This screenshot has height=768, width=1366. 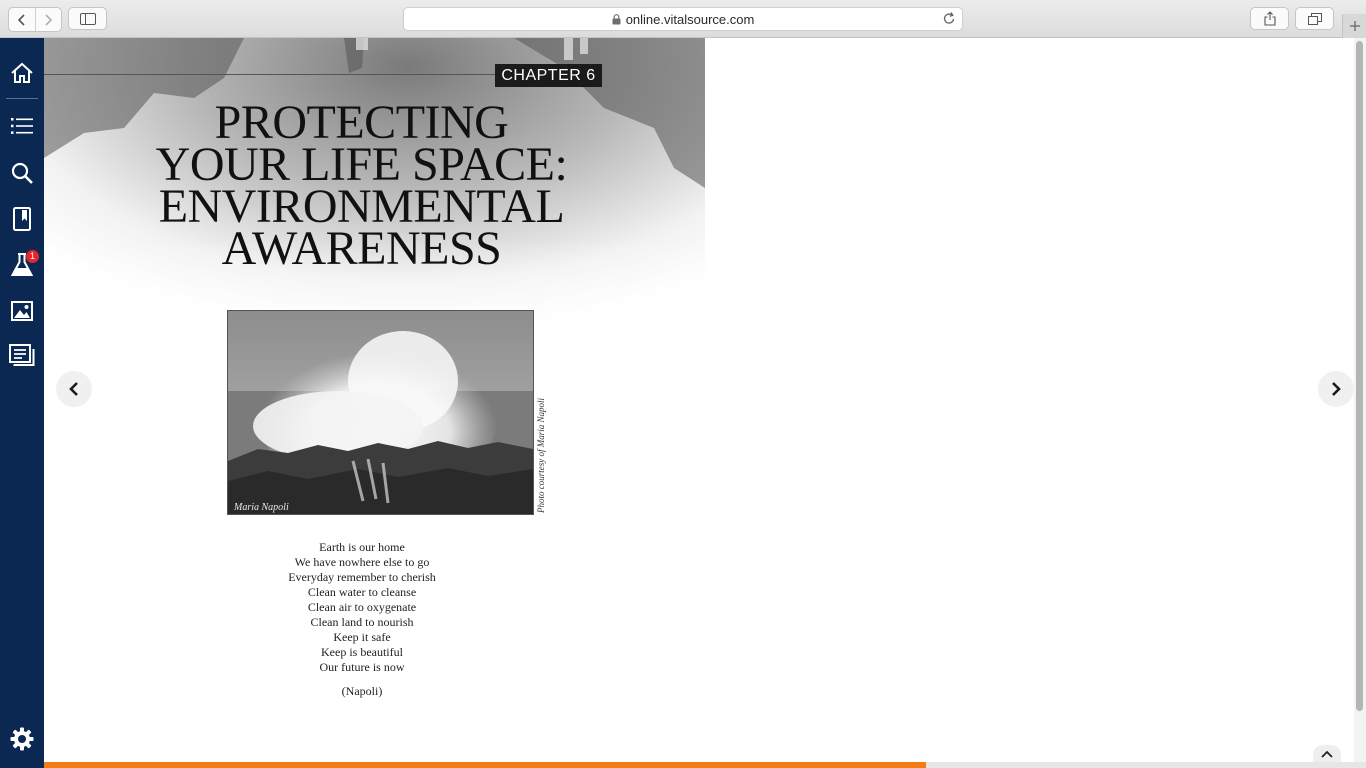 What do you see at coordinates (271, 74) in the screenshot?
I see `chapter-rule` at bounding box center [271, 74].